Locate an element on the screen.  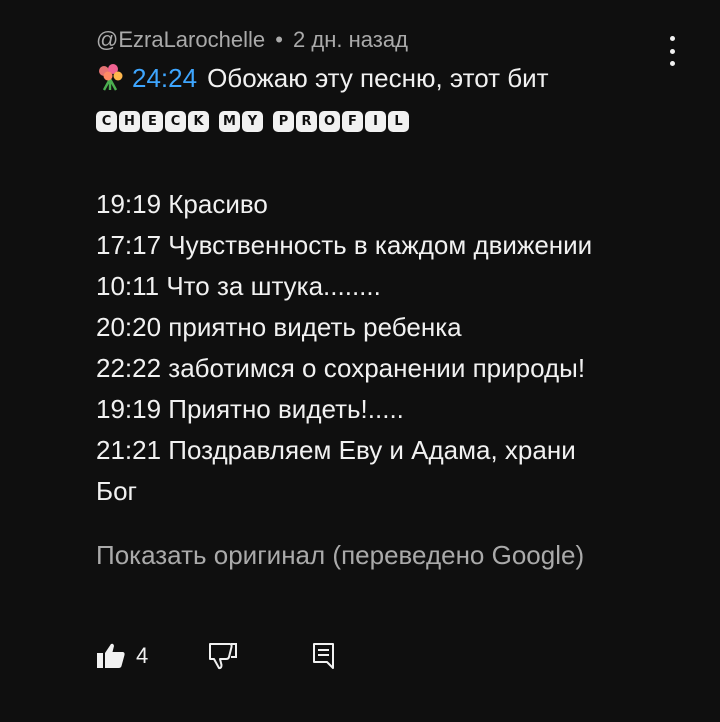
comment-line: Бог is located at coordinates (117, 491).